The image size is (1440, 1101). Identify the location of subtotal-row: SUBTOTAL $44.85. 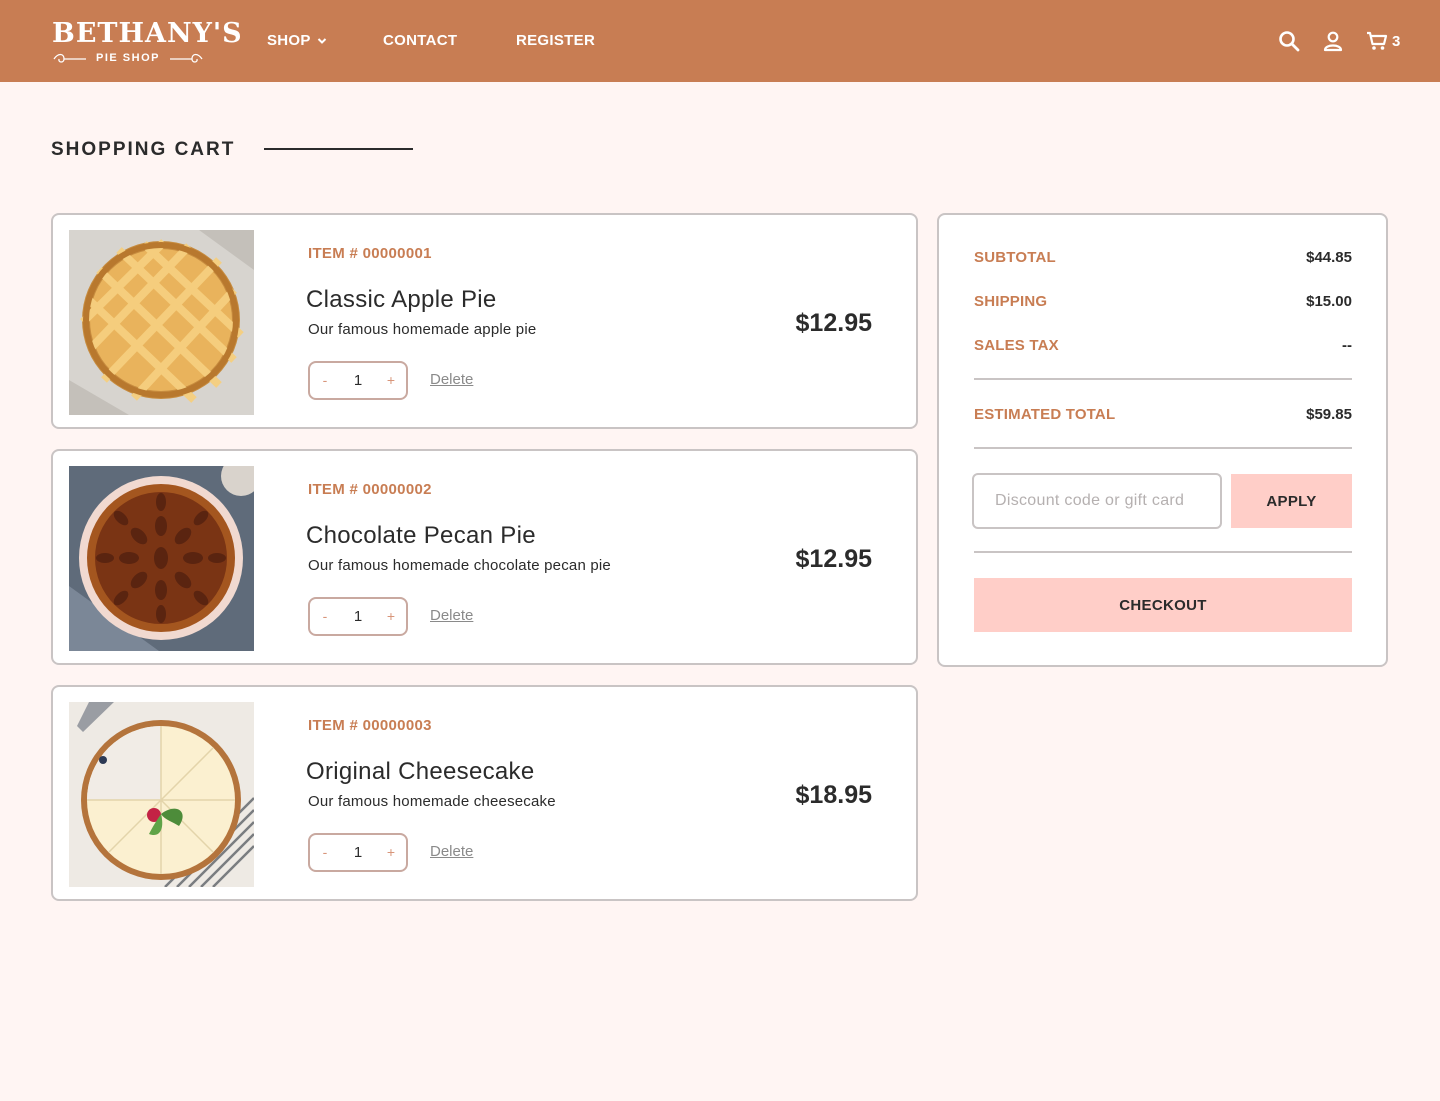
(1163, 258).